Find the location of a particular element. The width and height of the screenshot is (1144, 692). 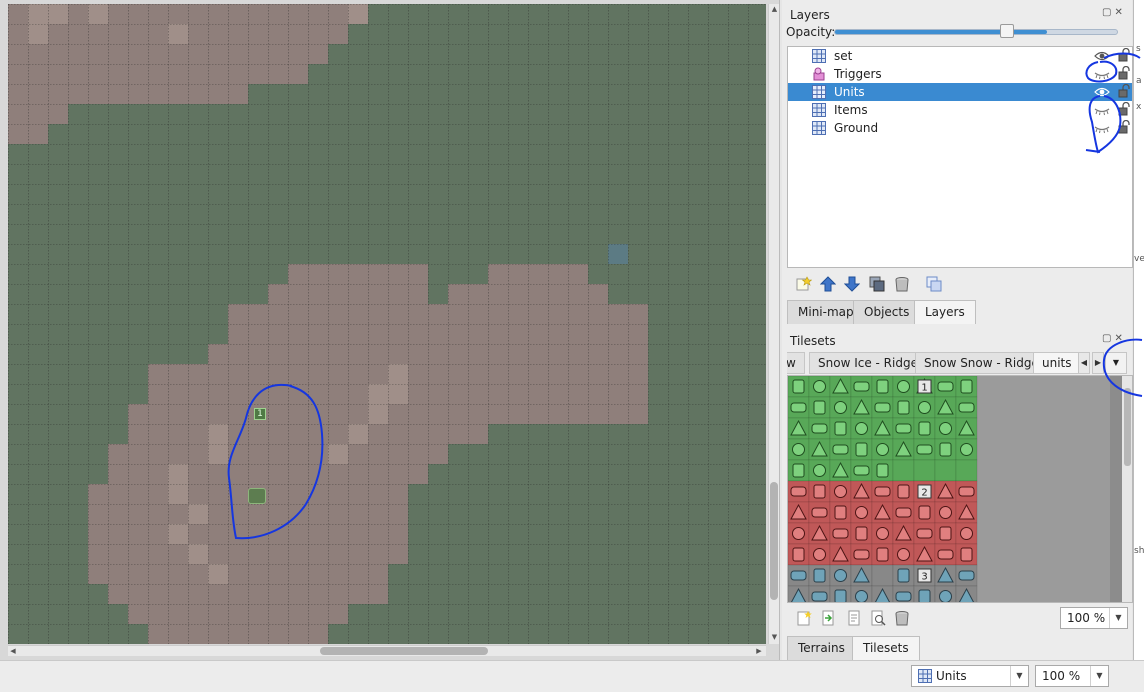

tileset-scrollbar is located at coordinates (1127, 489).